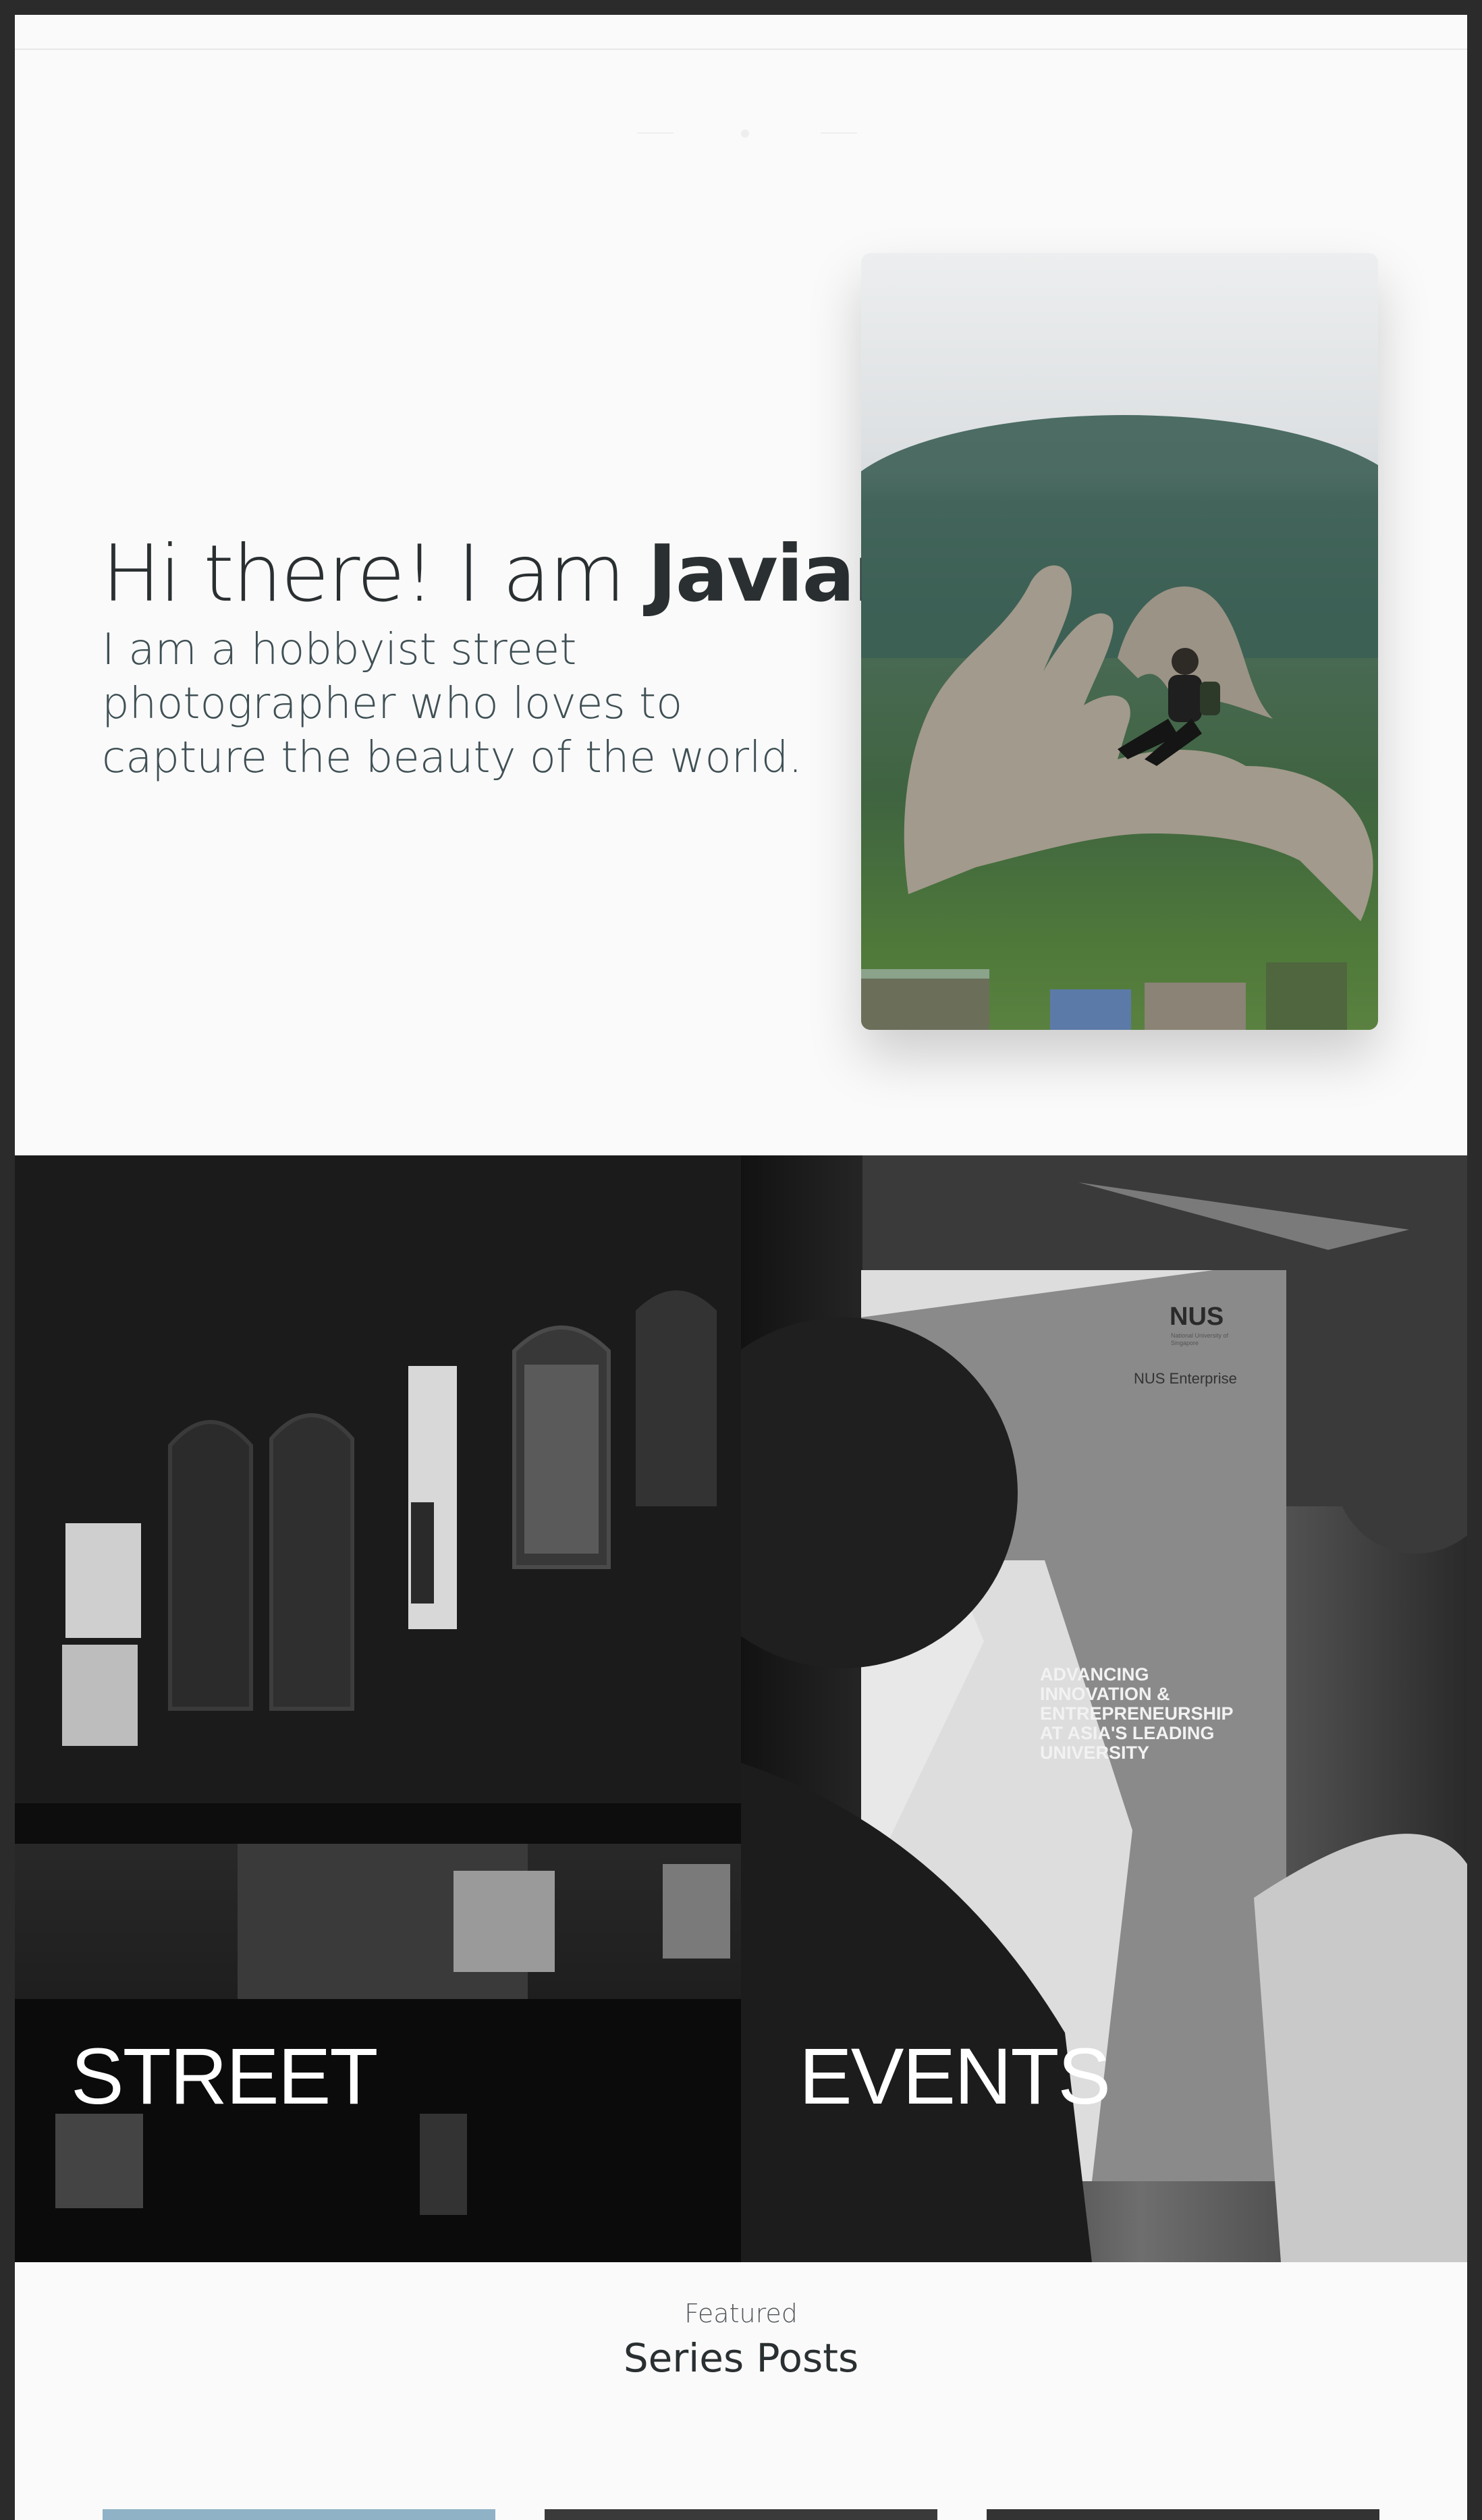  I want to click on category-label-events: EVENTS, so click(955, 2076).